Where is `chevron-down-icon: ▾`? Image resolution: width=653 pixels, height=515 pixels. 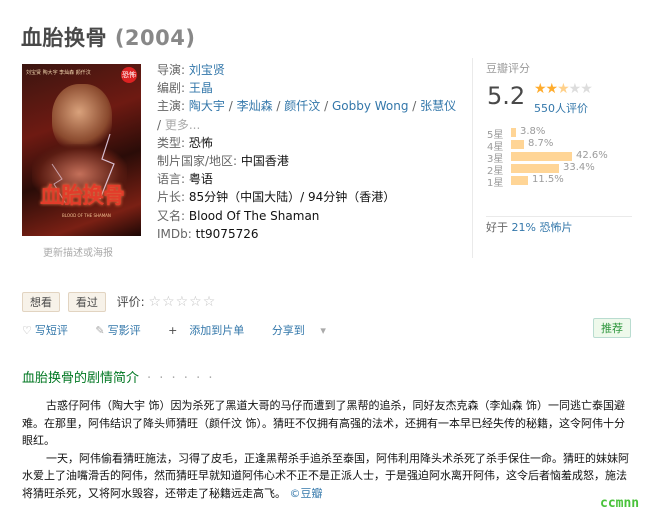 chevron-down-icon: ▾ is located at coordinates (323, 330).